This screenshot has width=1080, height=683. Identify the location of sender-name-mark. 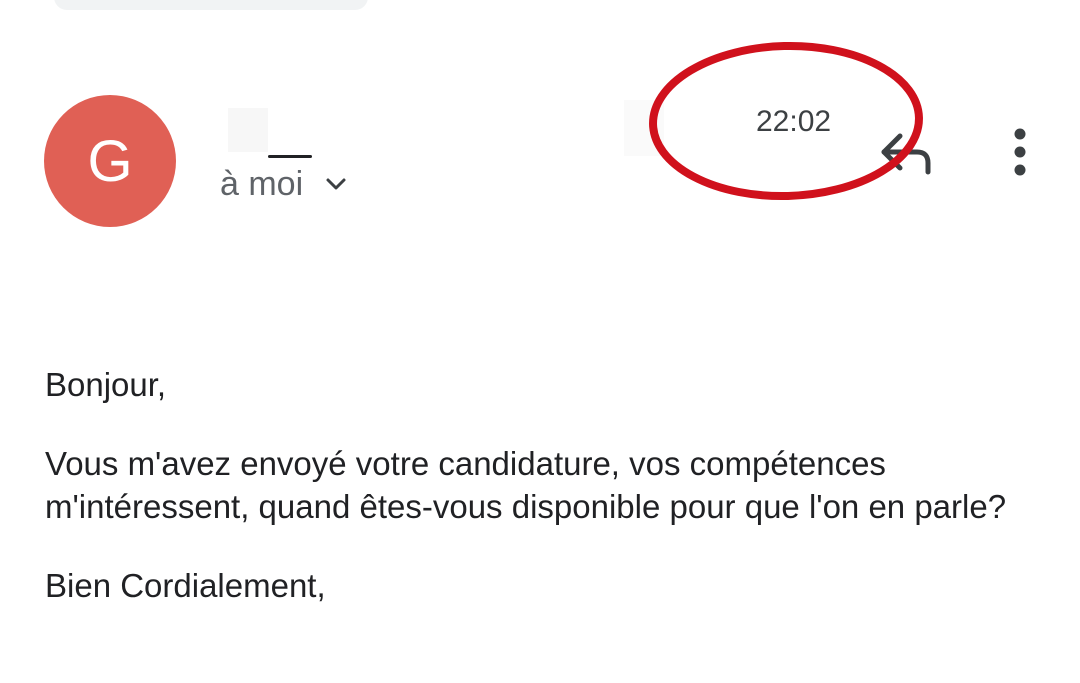
(290, 156).